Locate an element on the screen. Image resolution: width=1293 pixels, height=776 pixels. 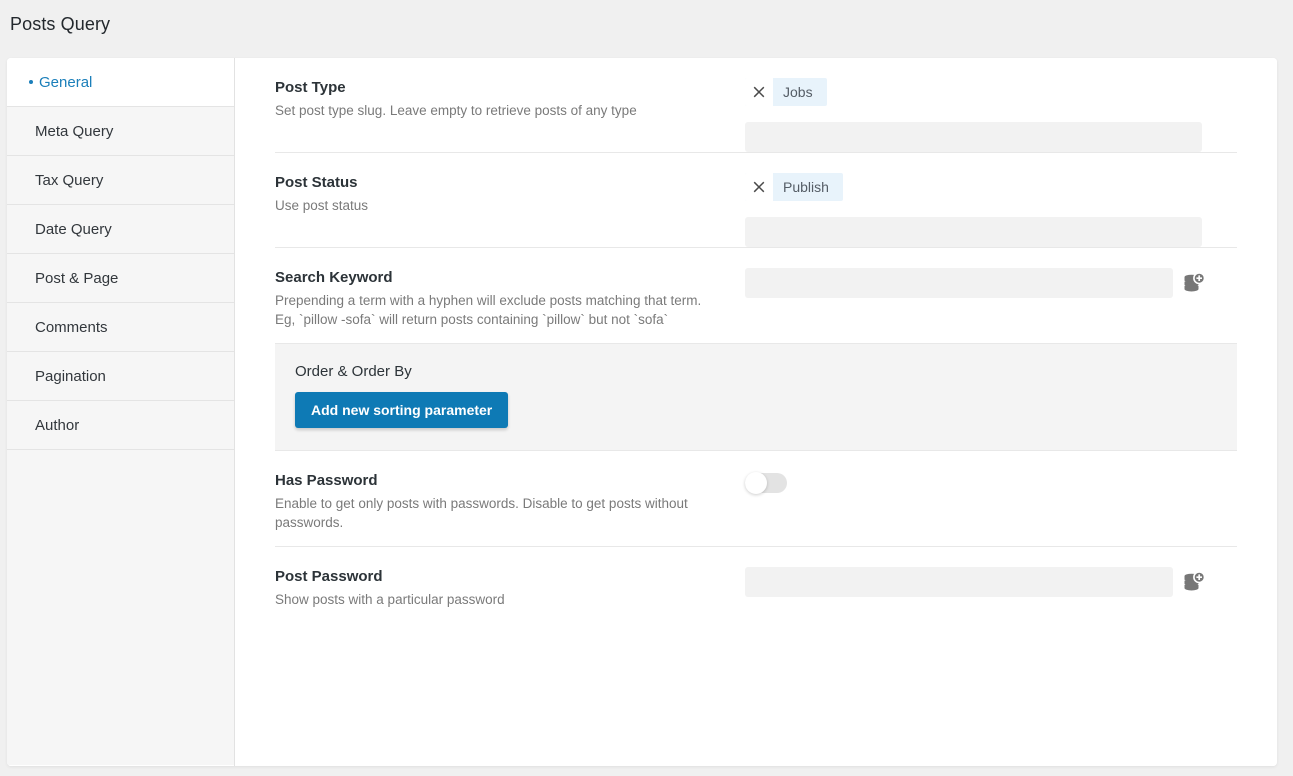
tag-label: Jobs is located at coordinates (798, 92).